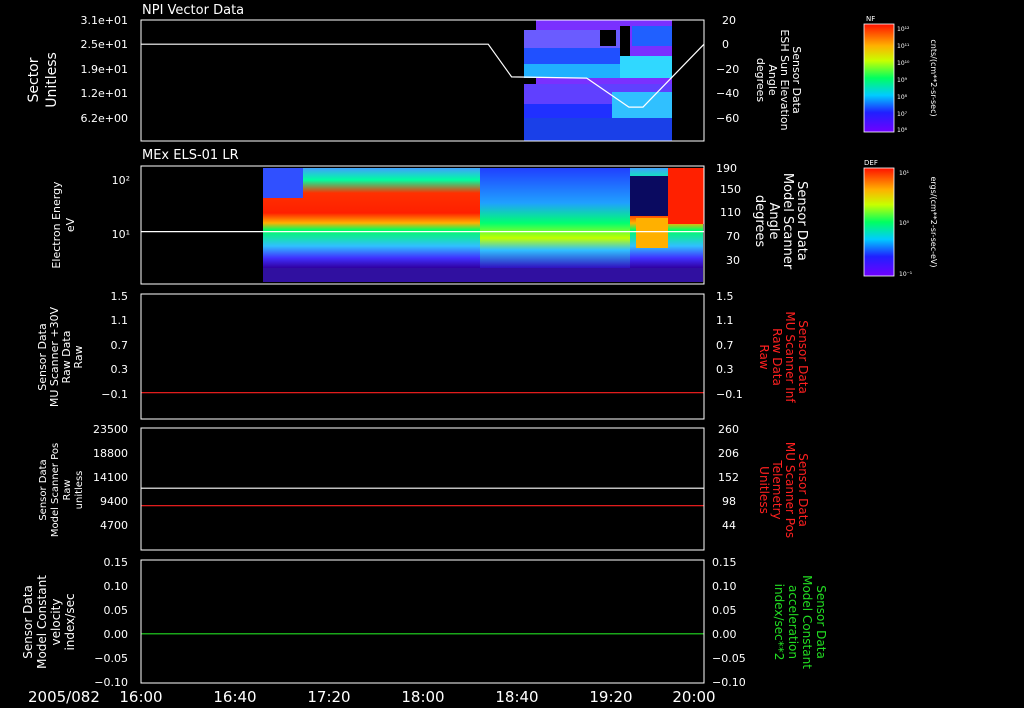  I want to click on scanner-pos-ytick-2: 18800, so click(110, 453).